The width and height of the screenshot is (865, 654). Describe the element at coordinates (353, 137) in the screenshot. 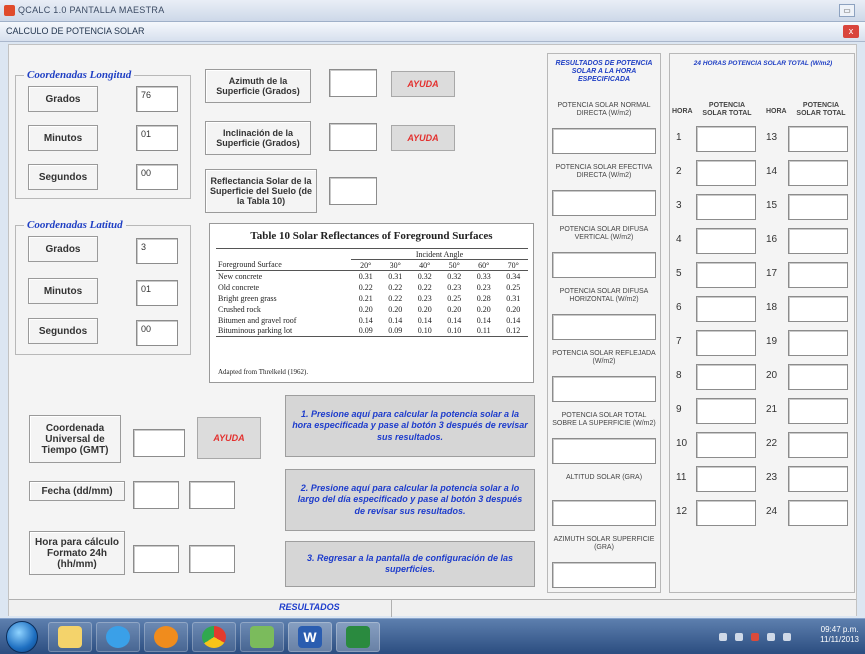

I see `inclinacion-input` at that location.